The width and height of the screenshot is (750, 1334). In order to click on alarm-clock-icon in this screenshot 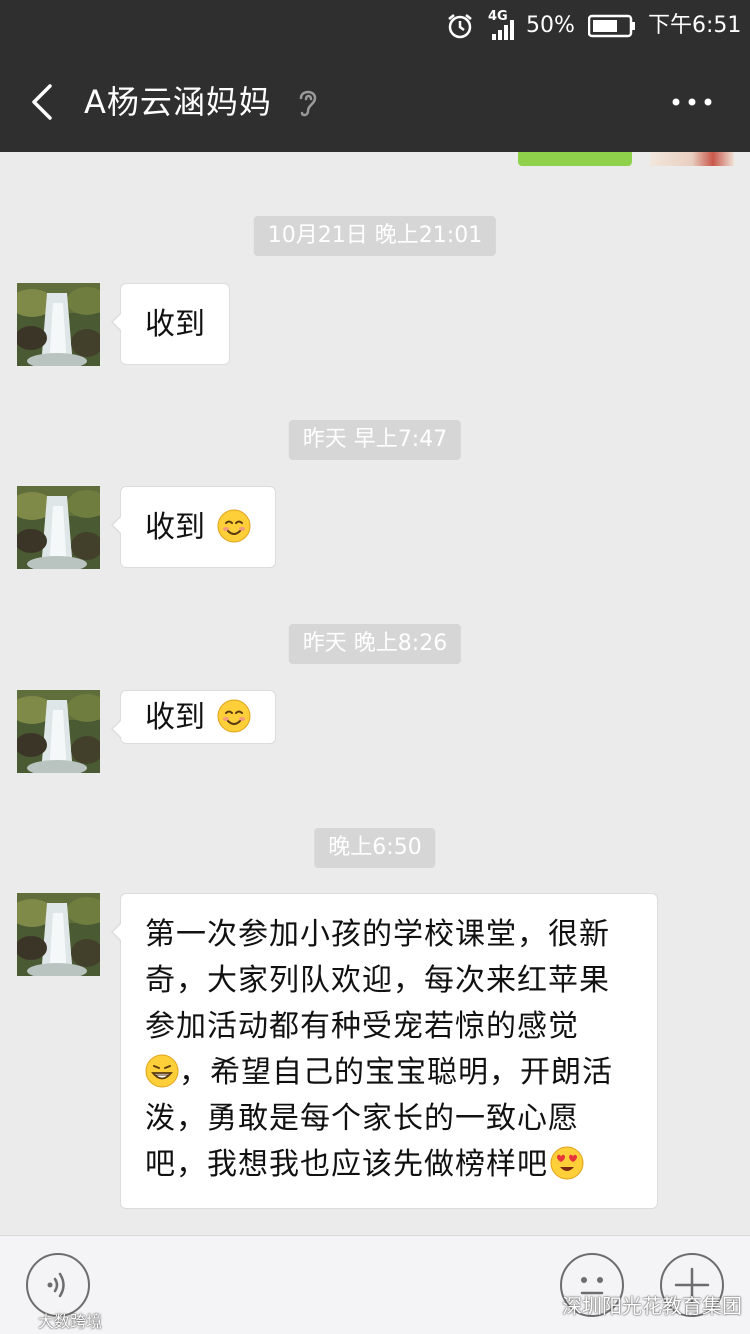, I will do `click(460, 26)`.